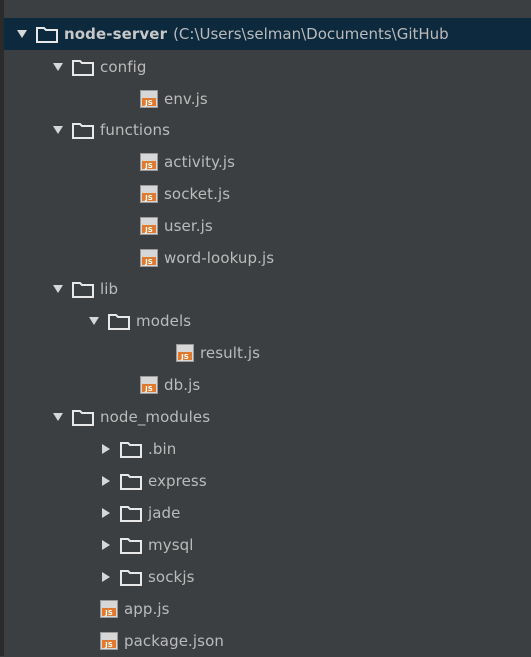 This screenshot has width=531, height=657. I want to click on tree-item-env-js: JS env.js, so click(174, 99).